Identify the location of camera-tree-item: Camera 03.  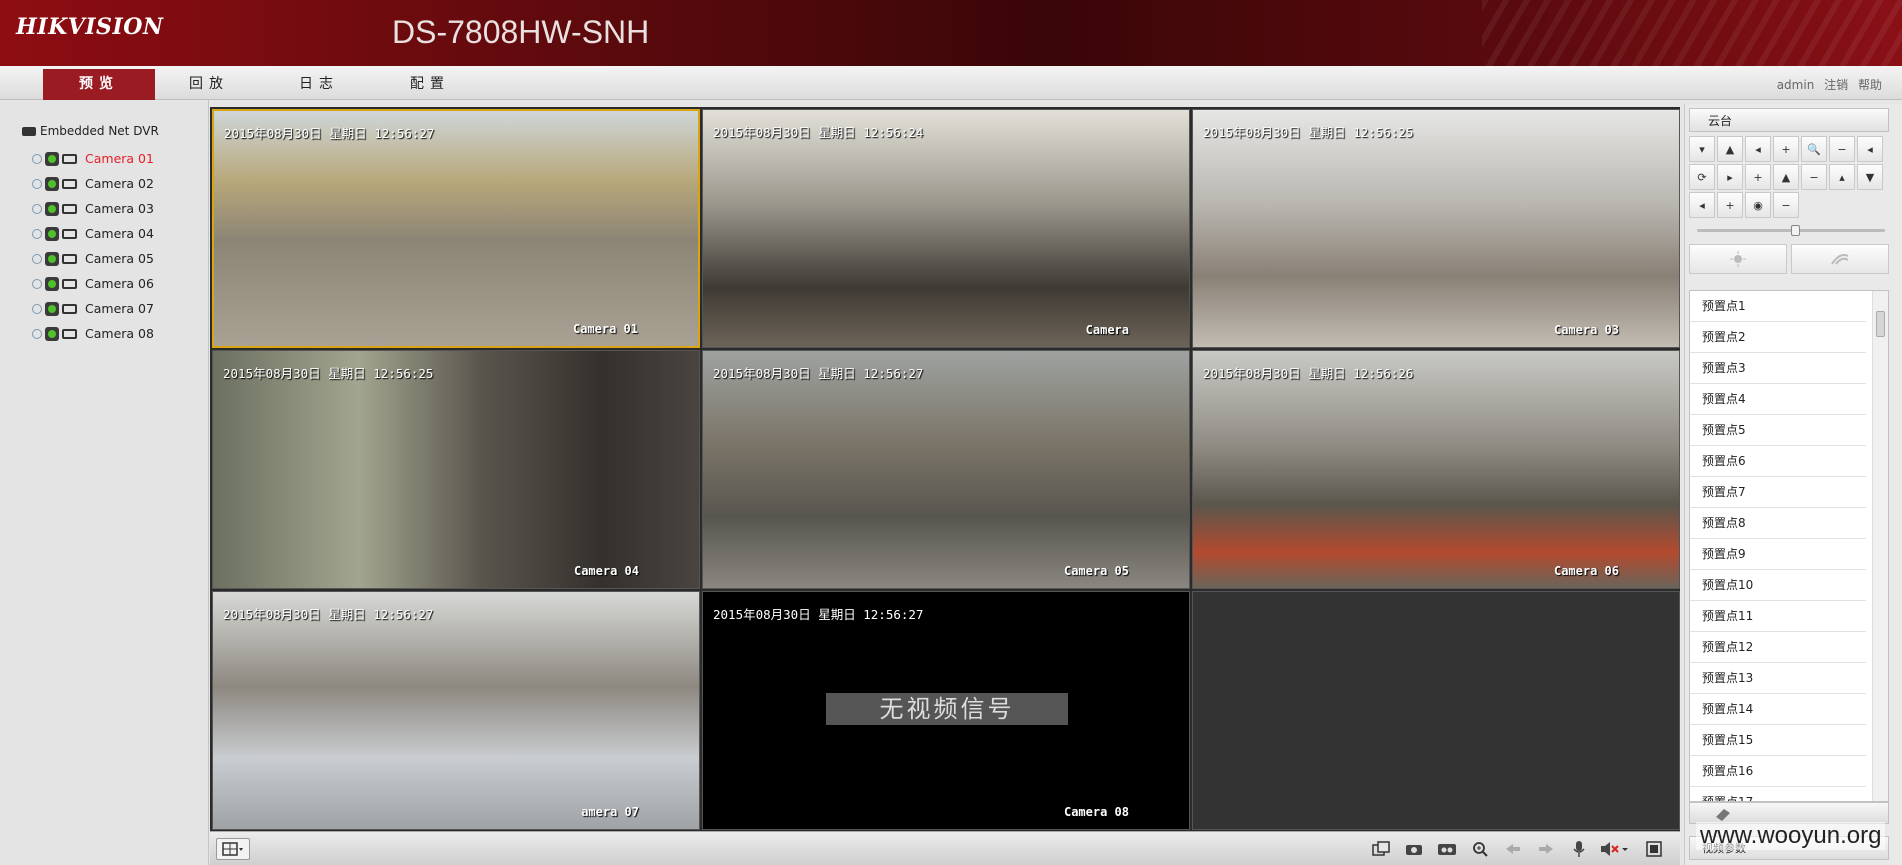
(93, 208).